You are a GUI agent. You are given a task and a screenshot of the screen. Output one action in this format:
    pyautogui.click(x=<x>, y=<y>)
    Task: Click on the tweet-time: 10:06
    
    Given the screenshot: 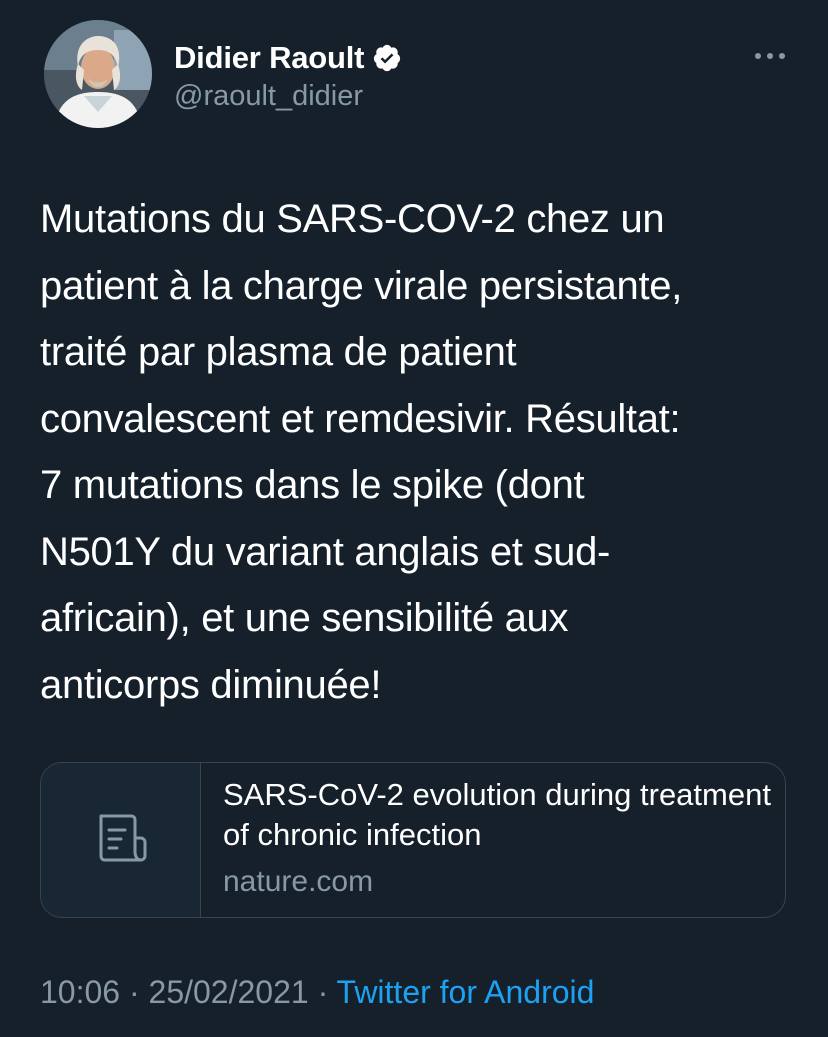 What is the action you would take?
    pyautogui.click(x=80, y=992)
    